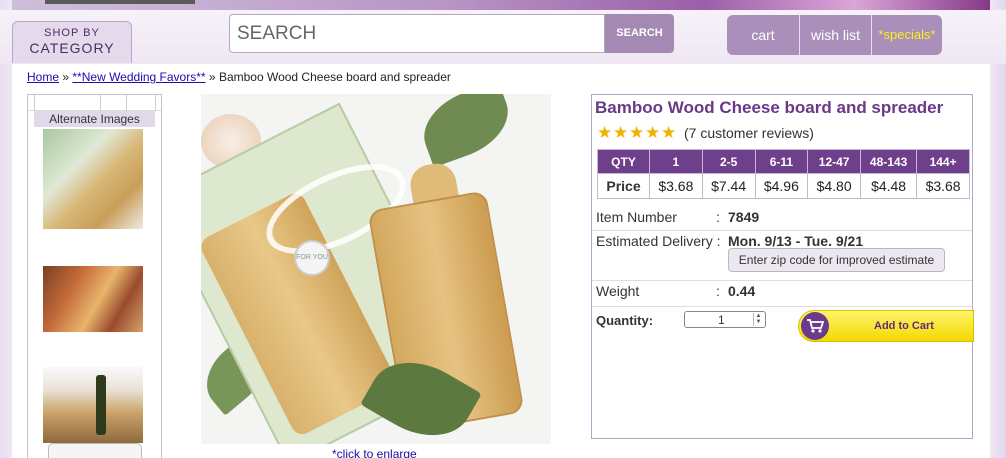 This screenshot has height=458, width=1006. Describe the element at coordinates (943, 161) in the screenshot. I see `tier-cell: 144+` at that location.